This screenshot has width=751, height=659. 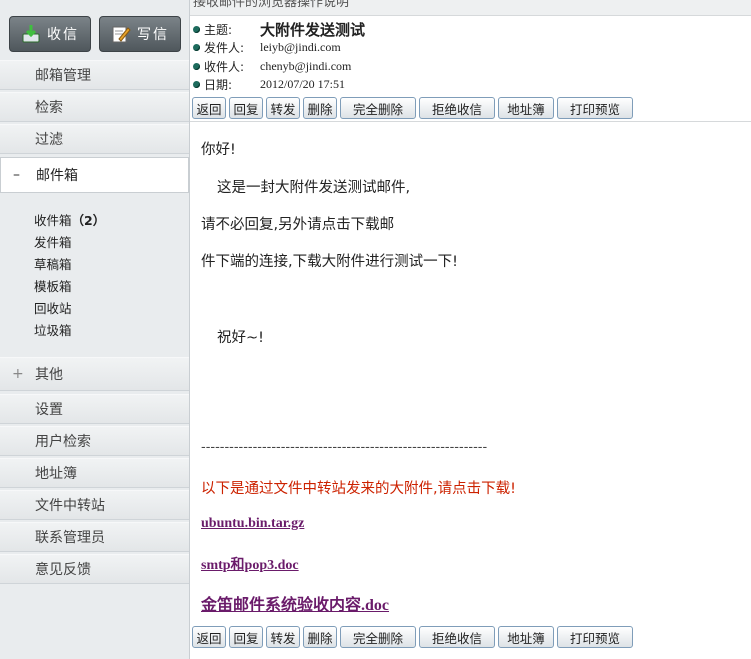 What do you see at coordinates (94, 139) in the screenshot?
I see `nav-filter: 过滤` at bounding box center [94, 139].